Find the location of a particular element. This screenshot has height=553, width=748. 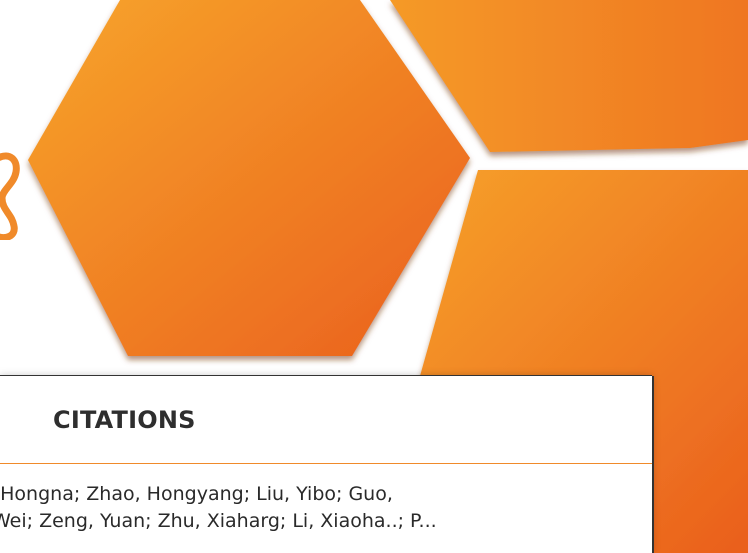

citations-title: CITATIONS is located at coordinates (124, 420).